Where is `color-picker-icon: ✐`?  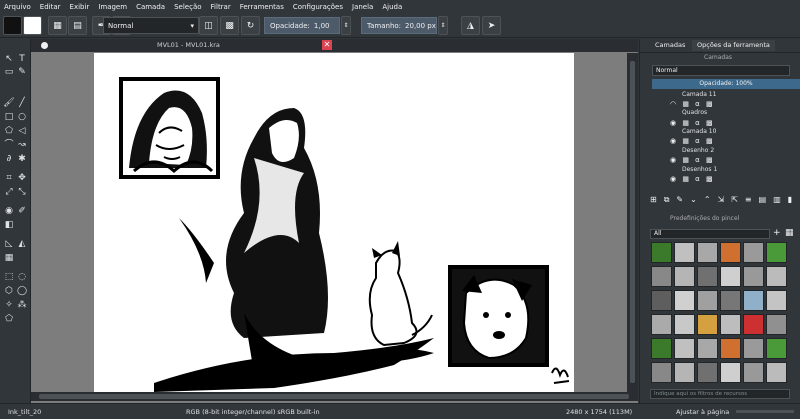
color-picker-icon: ✐ is located at coordinates (22, 211).